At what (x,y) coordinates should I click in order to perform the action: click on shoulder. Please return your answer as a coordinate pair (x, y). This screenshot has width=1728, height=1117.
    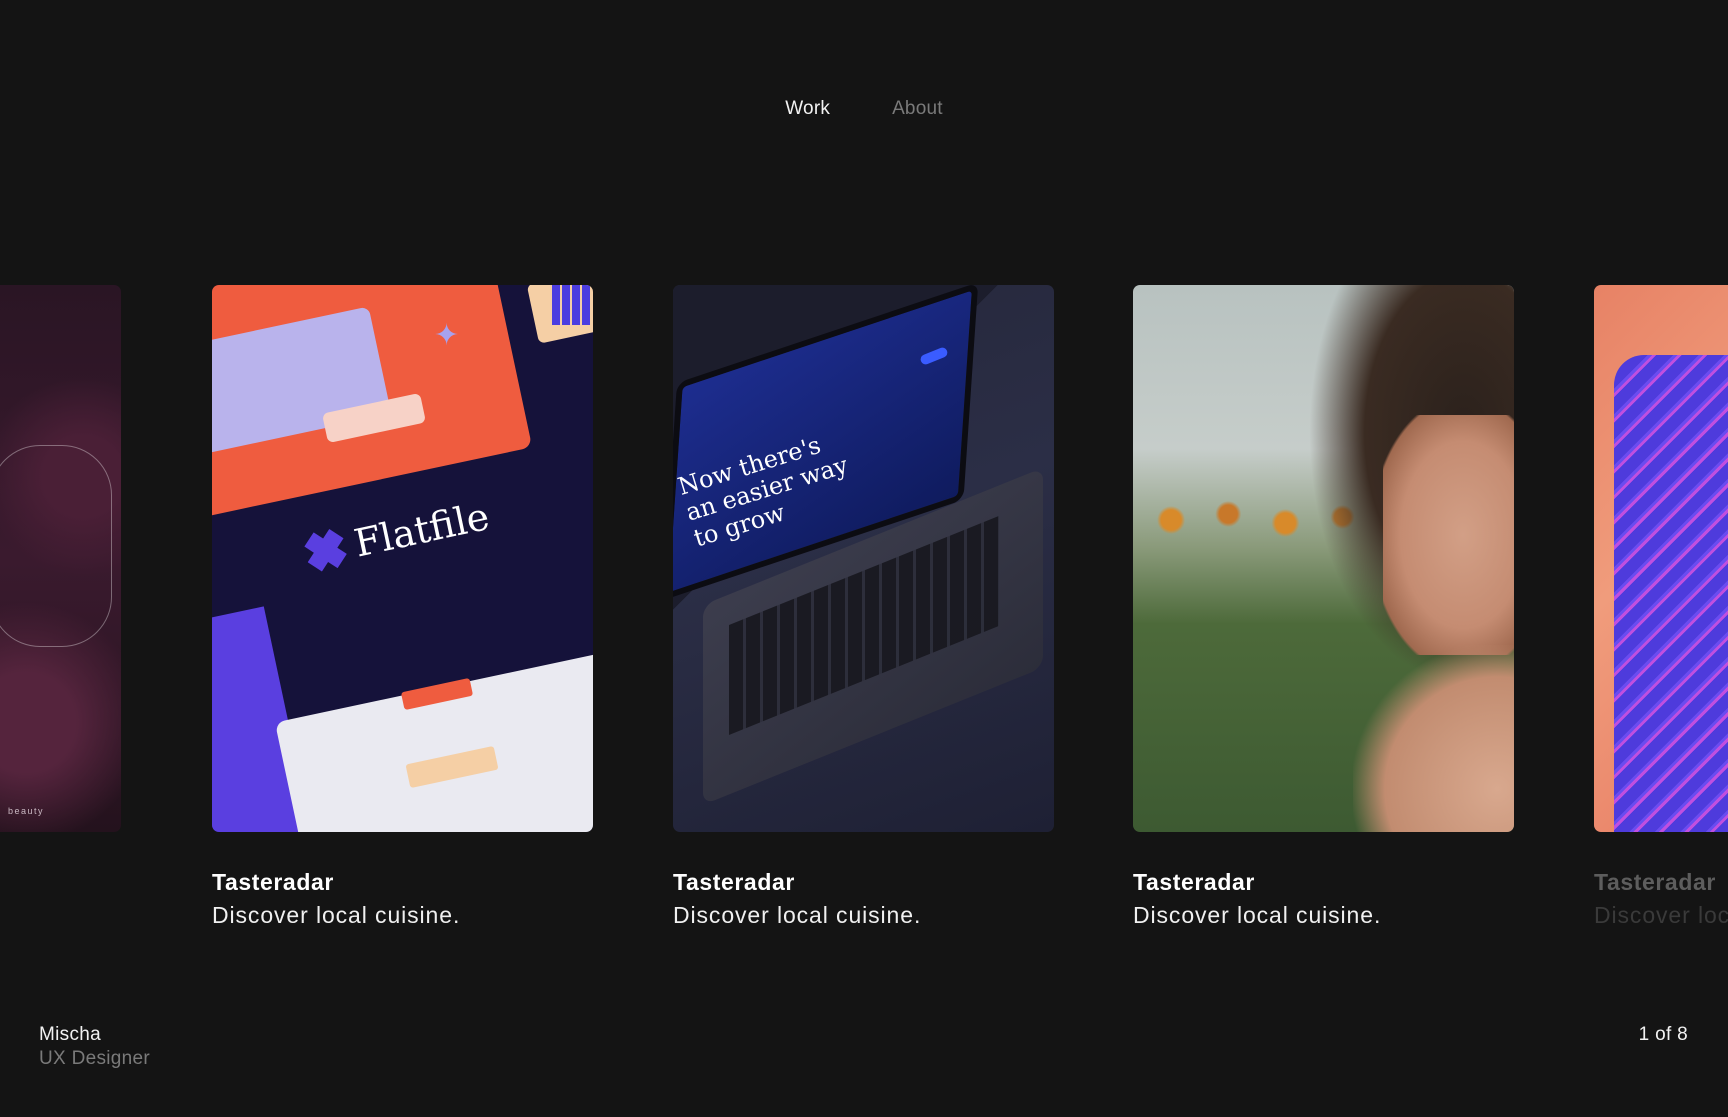
    Looking at the image, I should click on (1433, 738).